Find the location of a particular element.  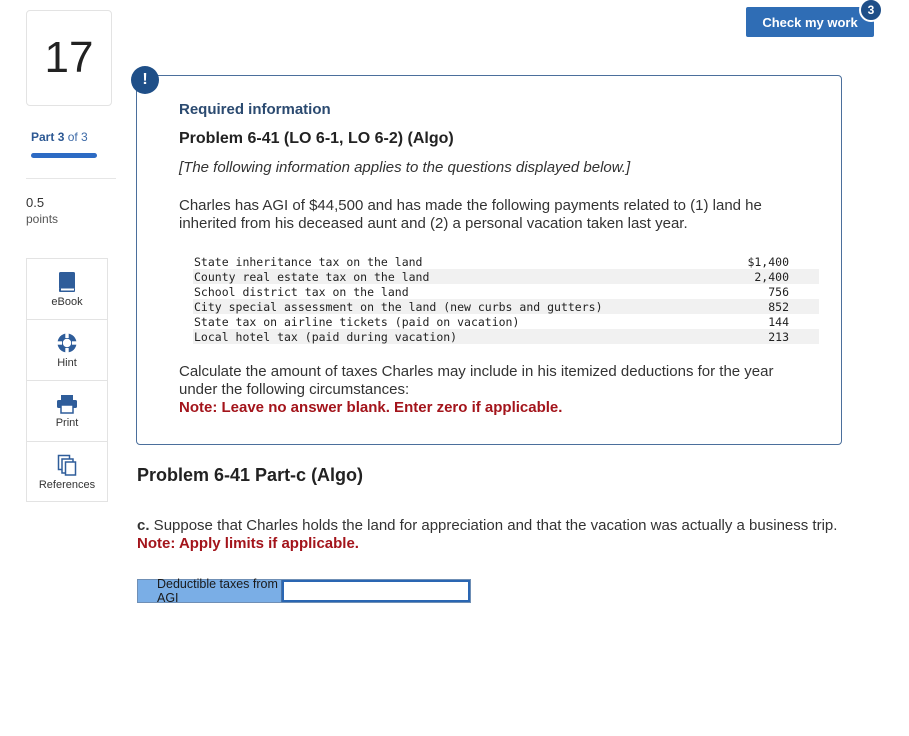

payment-label: State inheritance tax on the land is located at coordinates (308, 261).